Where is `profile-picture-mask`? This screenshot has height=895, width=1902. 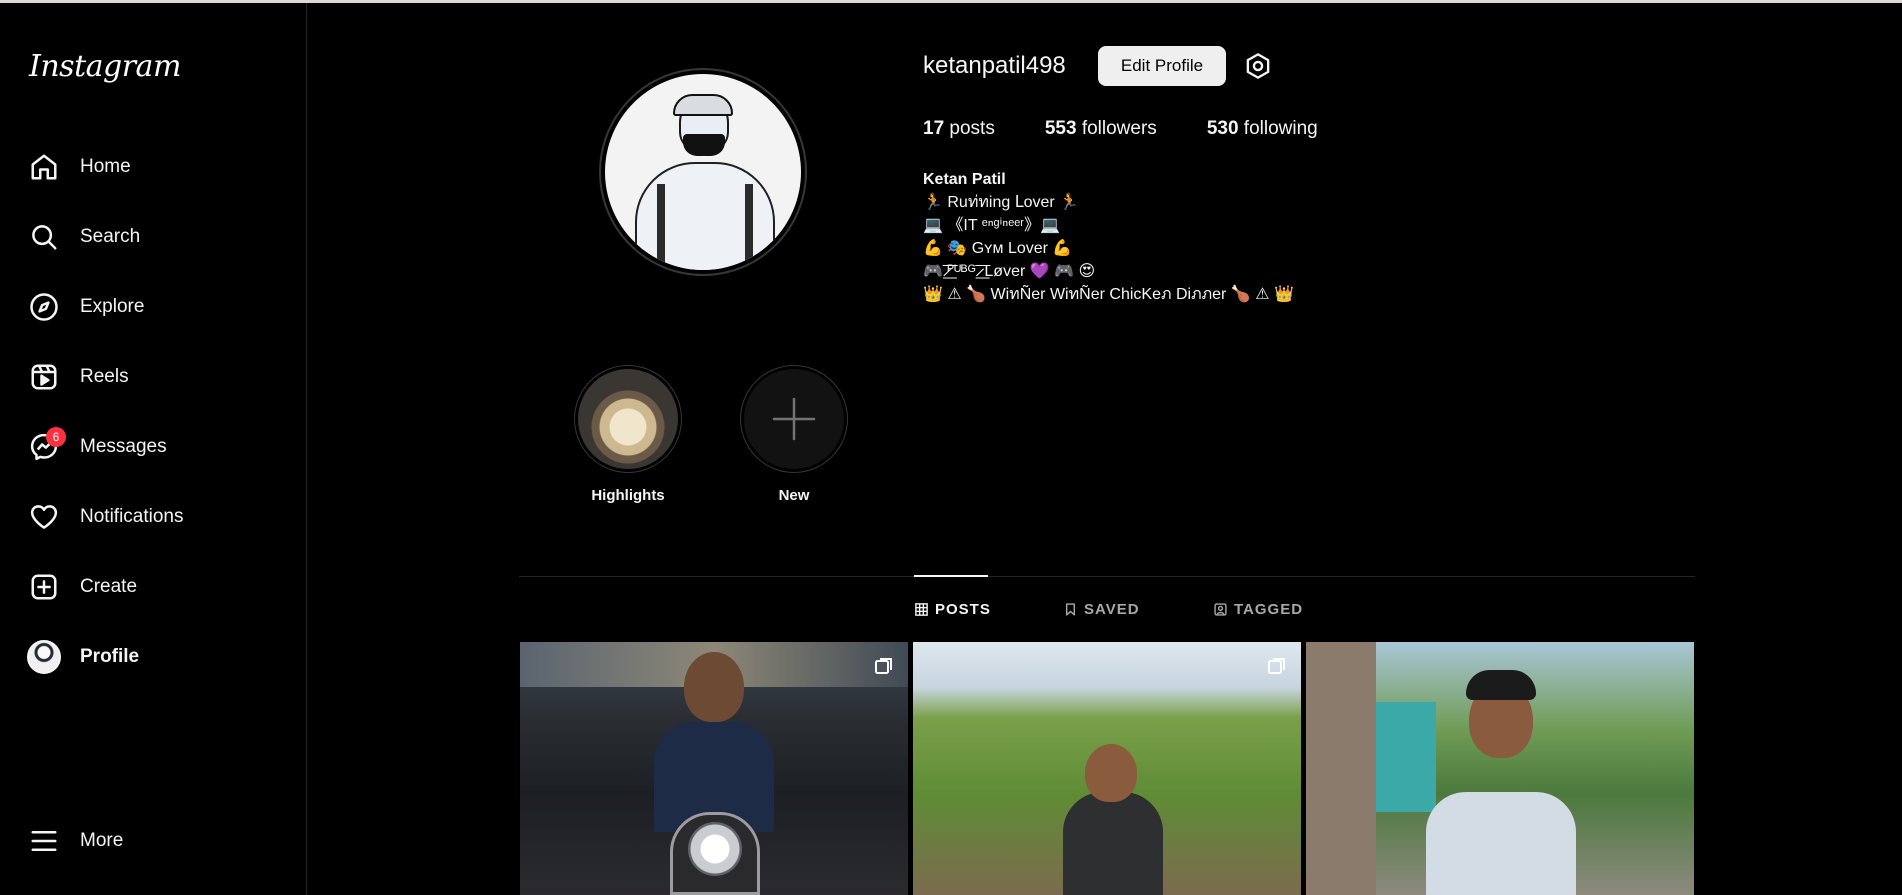
profile-picture-mask is located at coordinates (704, 145).